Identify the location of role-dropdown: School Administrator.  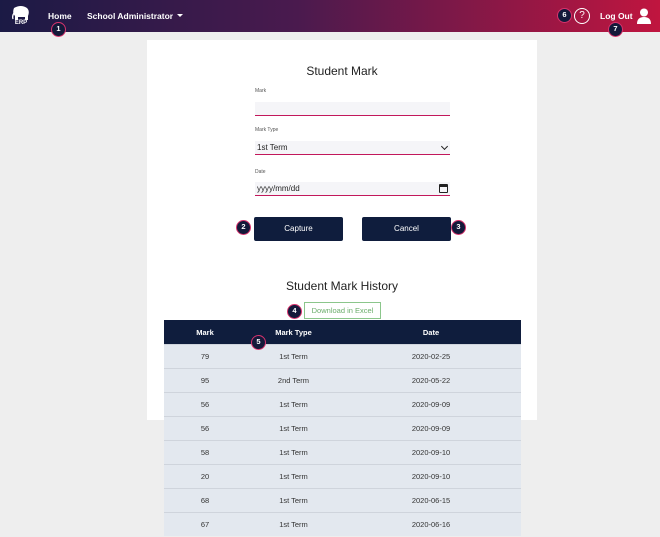
(135, 16).